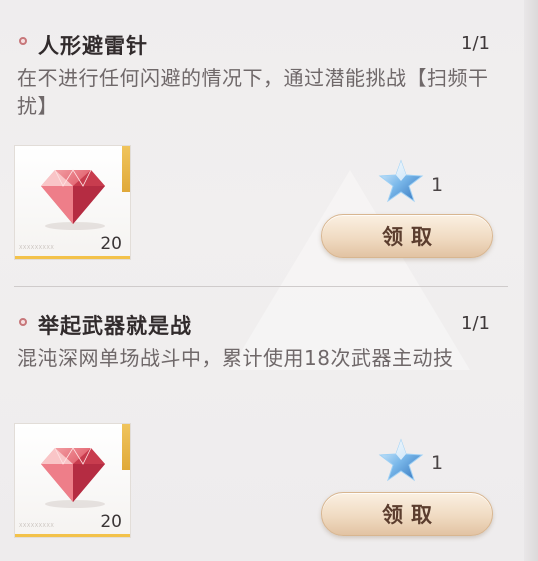 This screenshot has height=561, width=538. What do you see at coordinates (115, 325) in the screenshot?
I see `task-title: 举起武器就是战` at bounding box center [115, 325].